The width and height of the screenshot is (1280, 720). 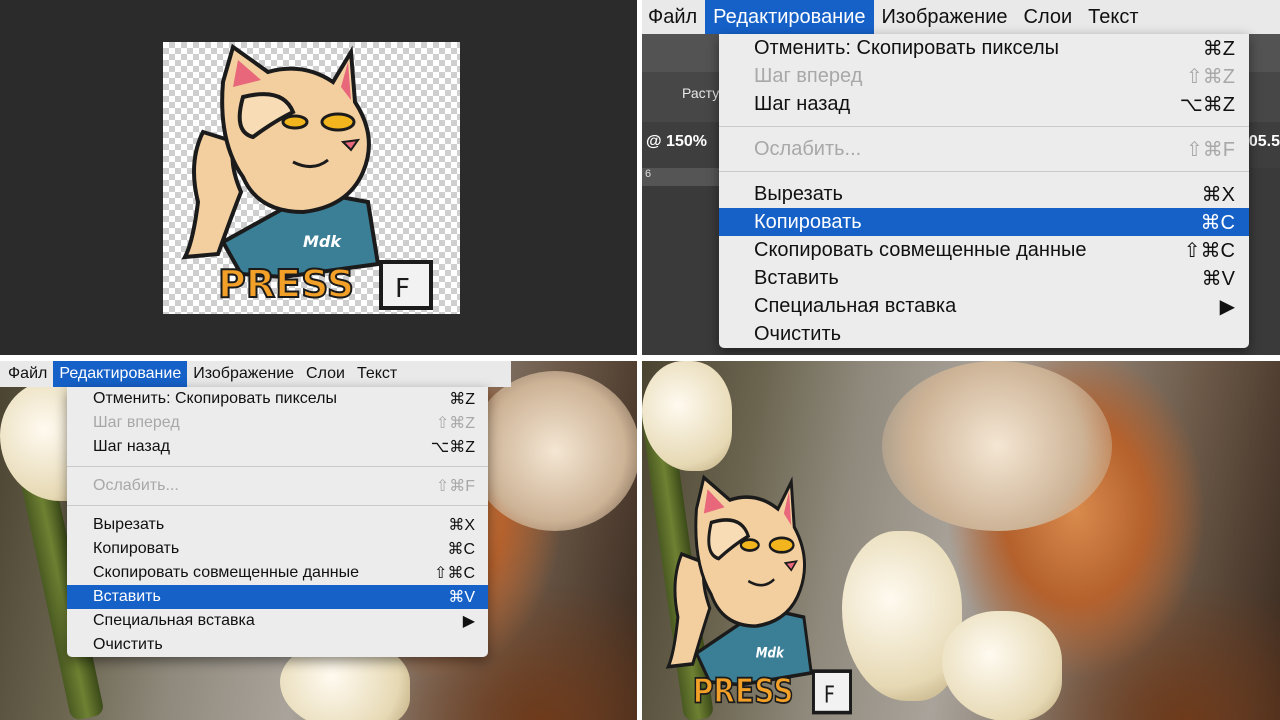 I want to click on pasted-cat-sticker: PRESS F Mdk, so click(x=758, y=594).